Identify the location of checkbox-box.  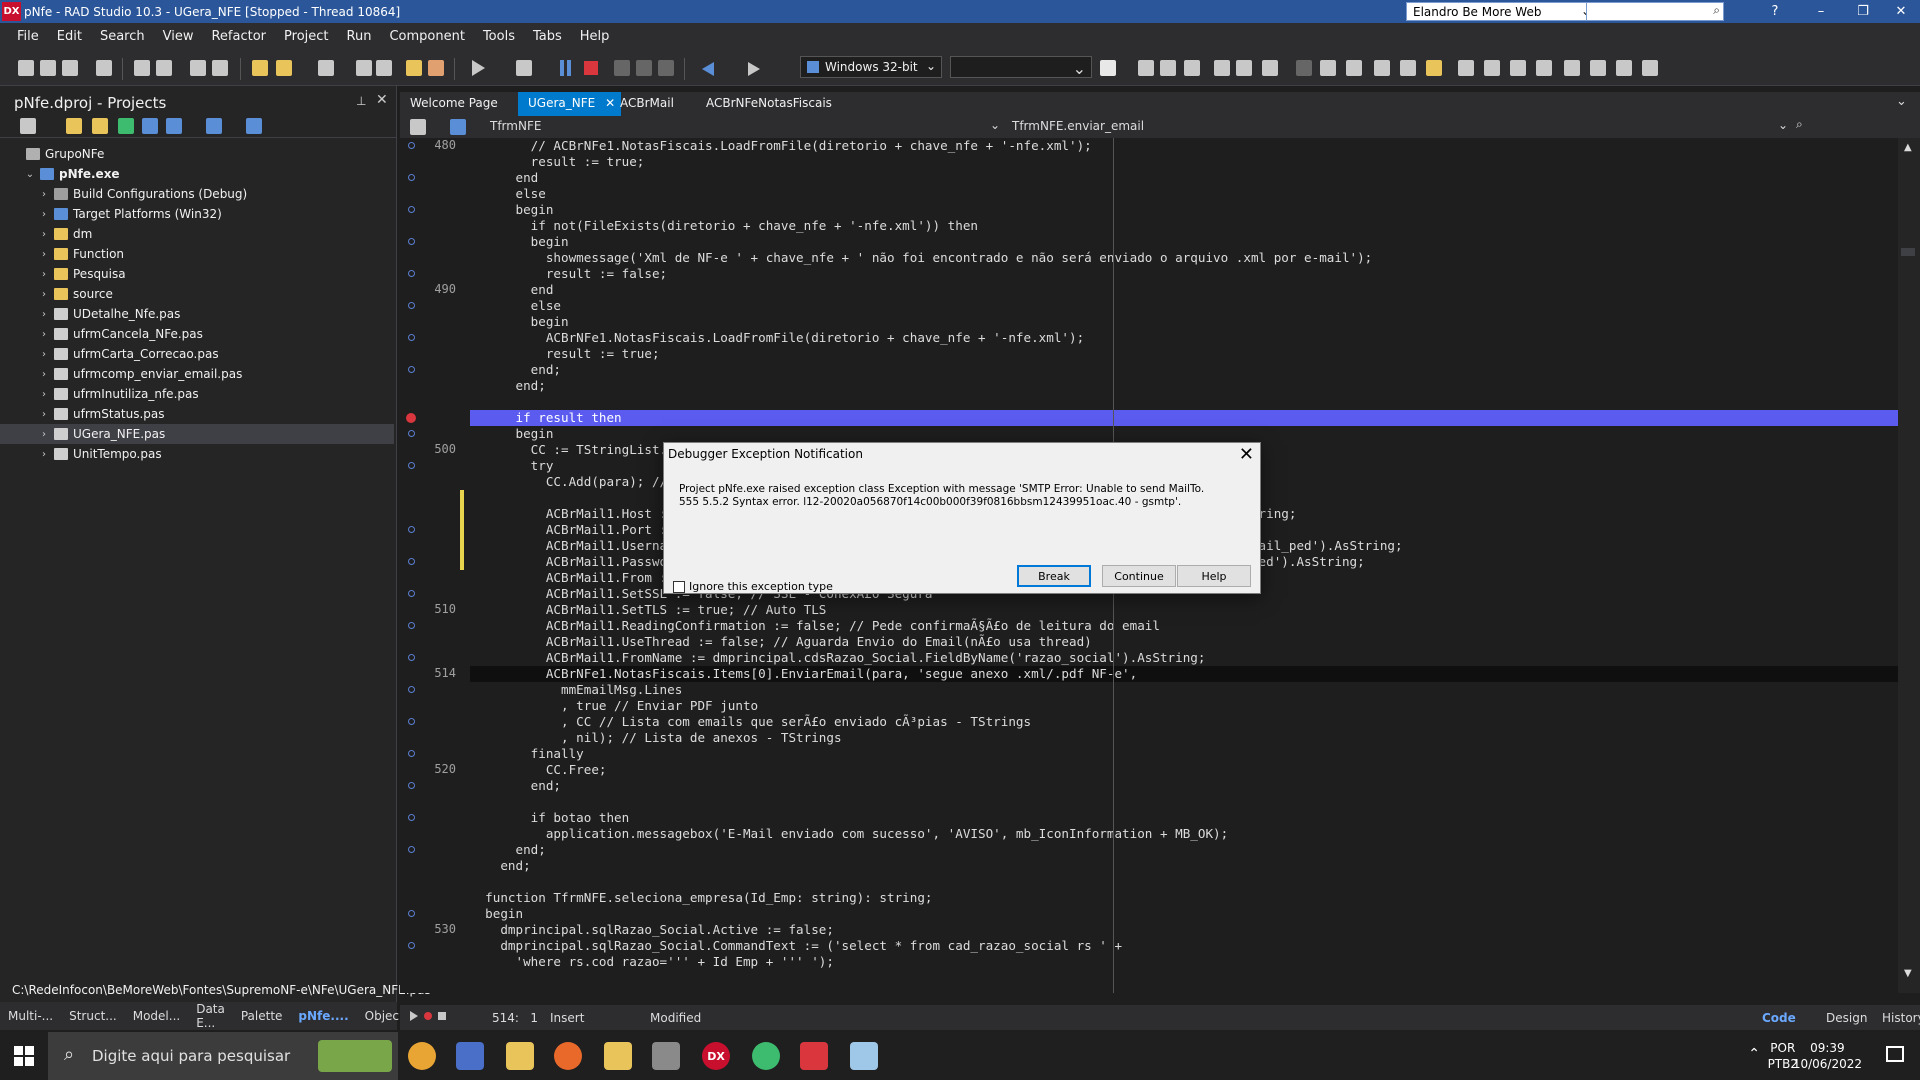
(679, 586).